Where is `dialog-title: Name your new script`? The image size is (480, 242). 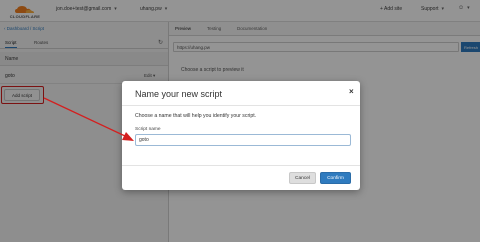 dialog-title: Name your new script is located at coordinates (179, 94).